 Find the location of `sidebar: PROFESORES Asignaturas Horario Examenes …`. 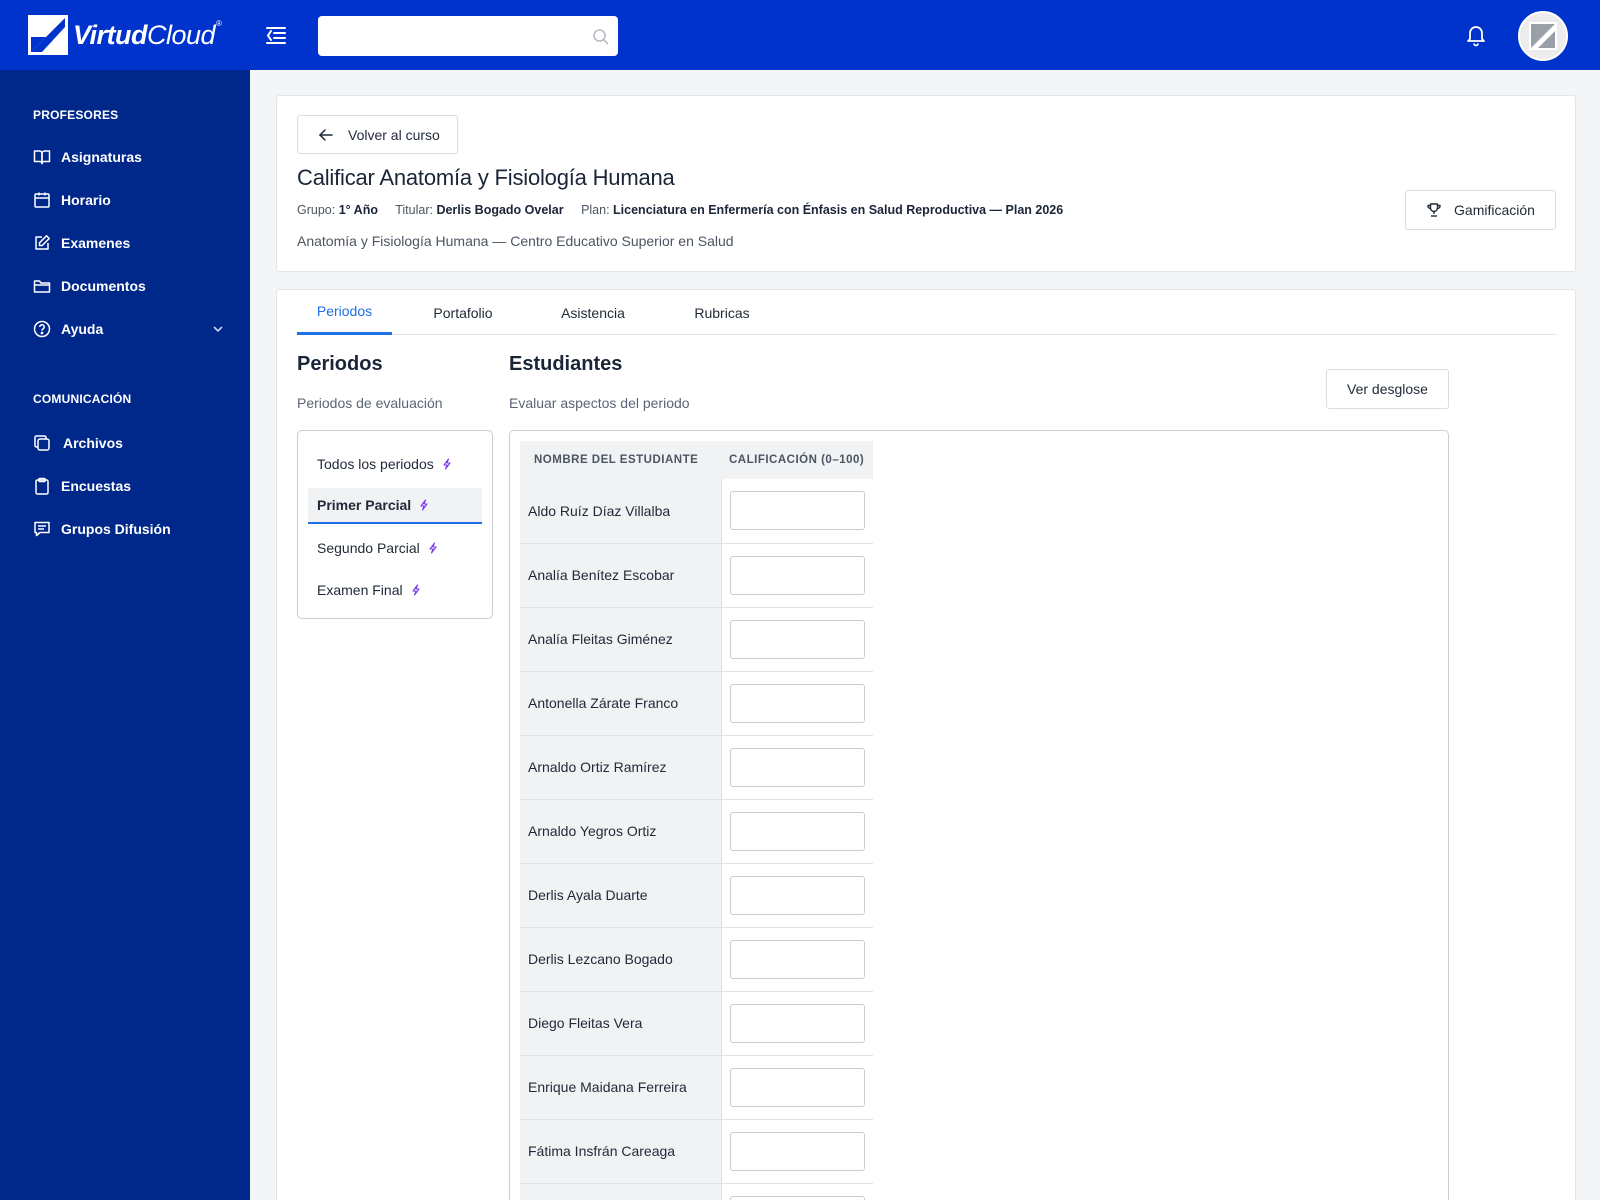

sidebar: PROFESORES Asignaturas Horario Examenes … is located at coordinates (125, 635).